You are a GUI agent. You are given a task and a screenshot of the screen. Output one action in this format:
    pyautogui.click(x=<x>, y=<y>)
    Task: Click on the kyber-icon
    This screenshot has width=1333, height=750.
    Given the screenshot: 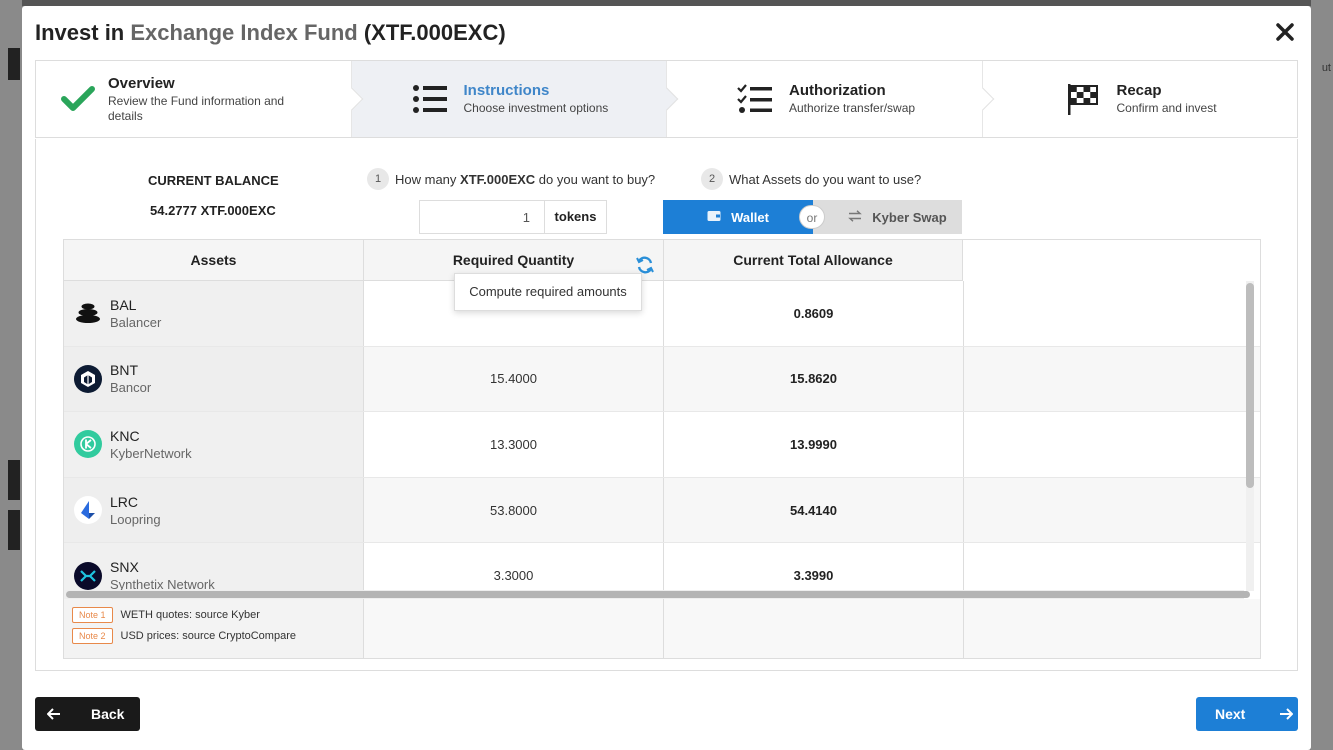 What is the action you would take?
    pyautogui.click(x=88, y=444)
    